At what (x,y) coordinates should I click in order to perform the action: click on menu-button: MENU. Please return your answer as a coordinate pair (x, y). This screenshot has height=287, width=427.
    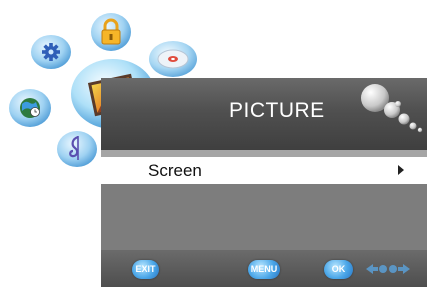
    Looking at the image, I should click on (264, 269).